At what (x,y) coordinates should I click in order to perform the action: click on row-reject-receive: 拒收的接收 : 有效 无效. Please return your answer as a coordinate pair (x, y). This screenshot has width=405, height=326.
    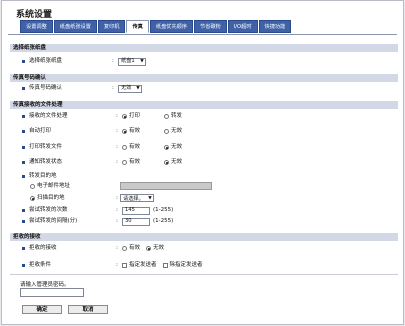
    Looking at the image, I should click on (207, 248).